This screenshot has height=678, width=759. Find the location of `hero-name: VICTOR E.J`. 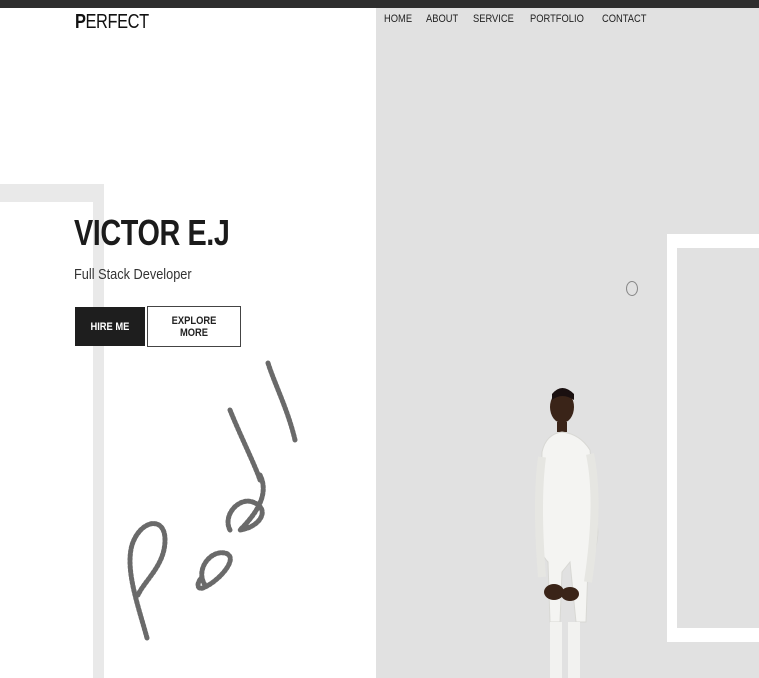

hero-name: VICTOR E.J is located at coordinates (152, 232).